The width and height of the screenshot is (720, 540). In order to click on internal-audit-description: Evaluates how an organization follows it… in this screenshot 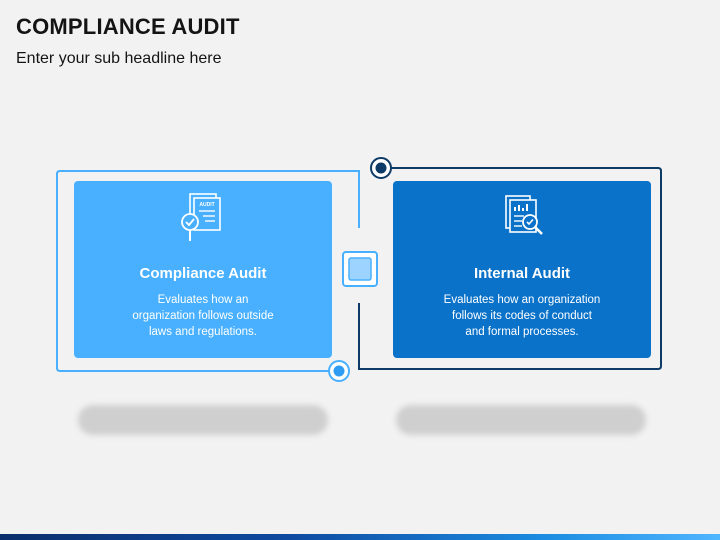, I will do `click(522, 316)`.